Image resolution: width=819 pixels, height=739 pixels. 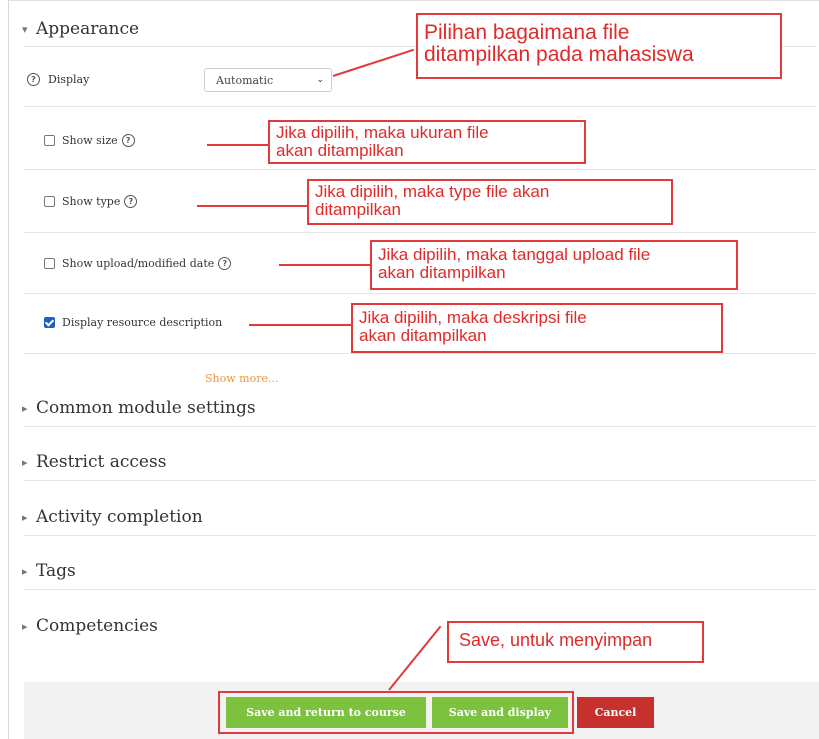 I want to click on show-size-checkbox, so click(x=49, y=140).